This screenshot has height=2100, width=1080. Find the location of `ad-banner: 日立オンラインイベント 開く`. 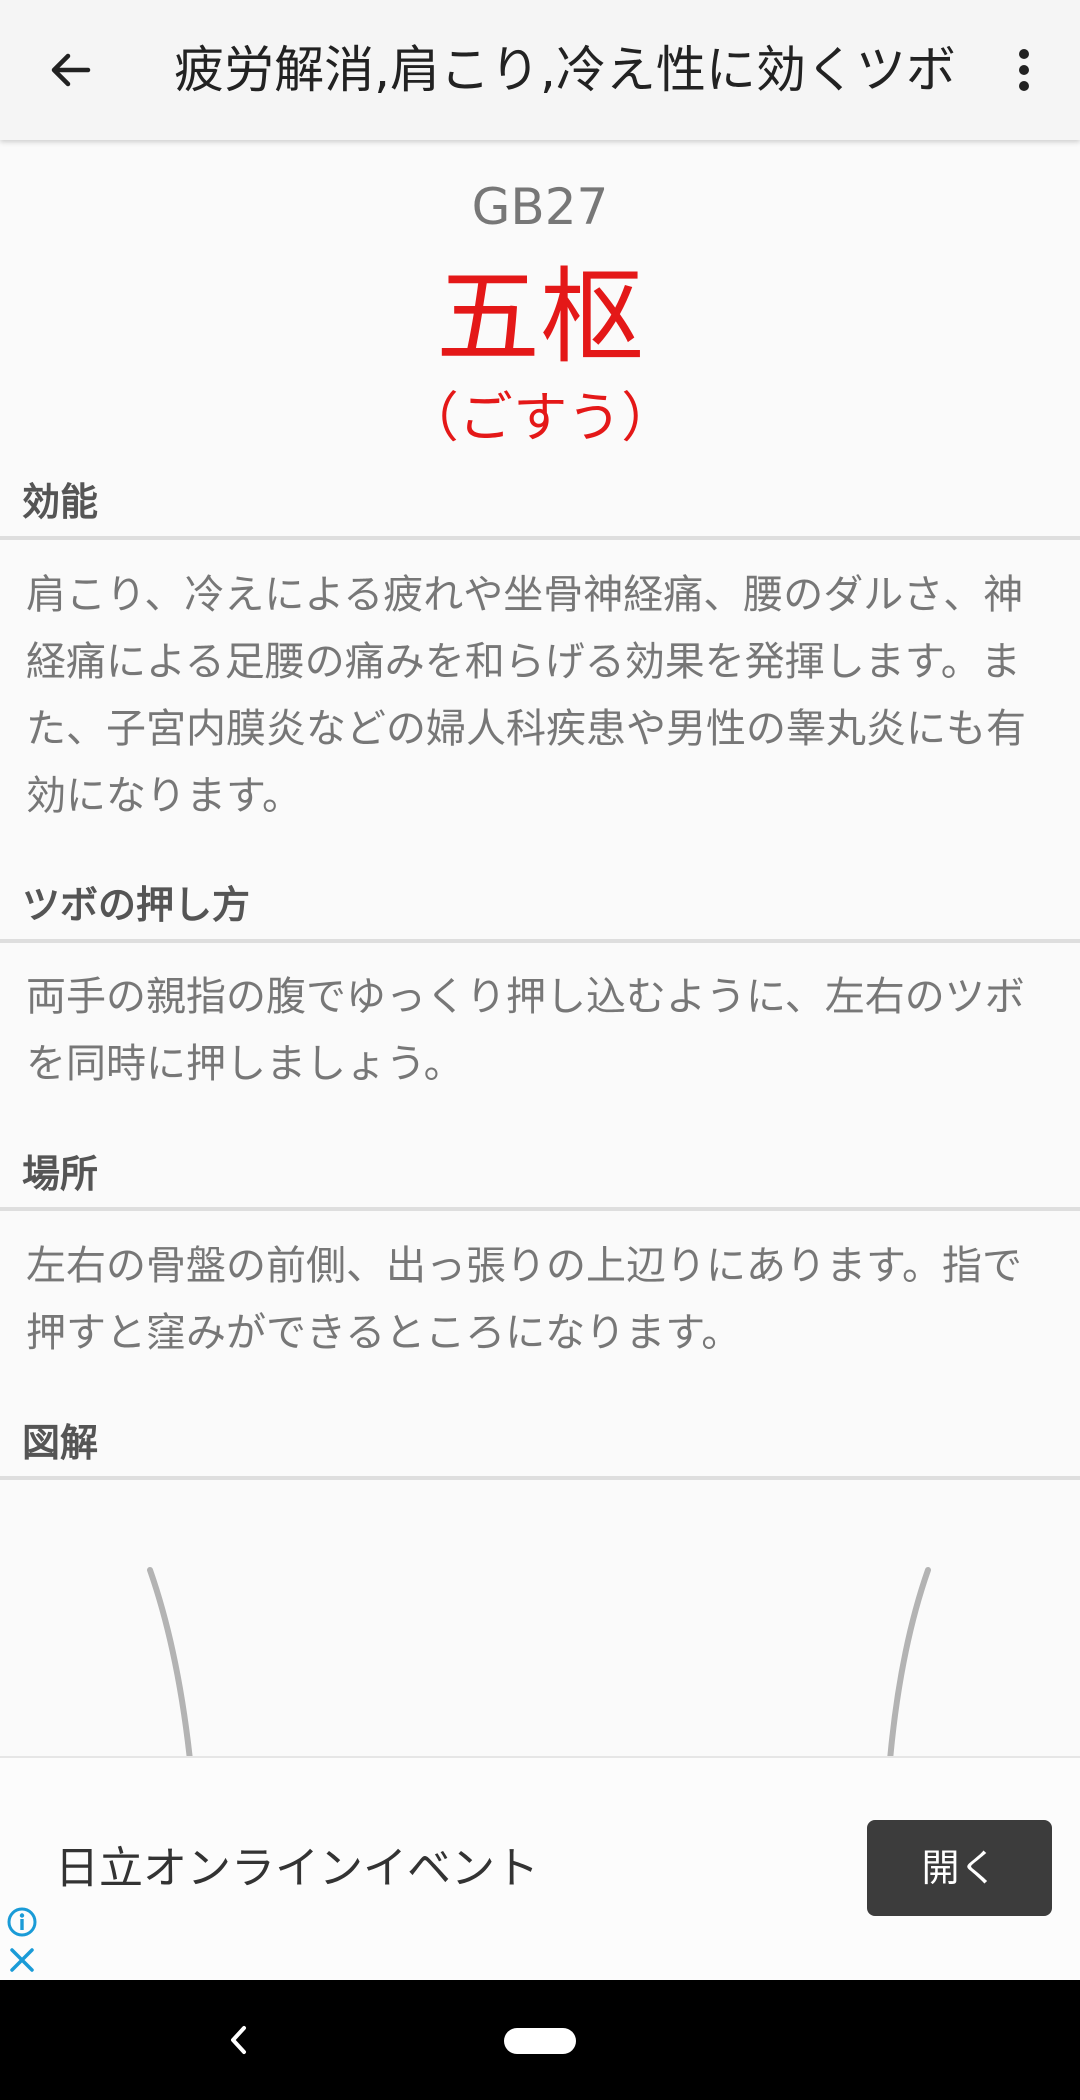

ad-banner: 日立オンラインイベント 開く is located at coordinates (540, 1868).